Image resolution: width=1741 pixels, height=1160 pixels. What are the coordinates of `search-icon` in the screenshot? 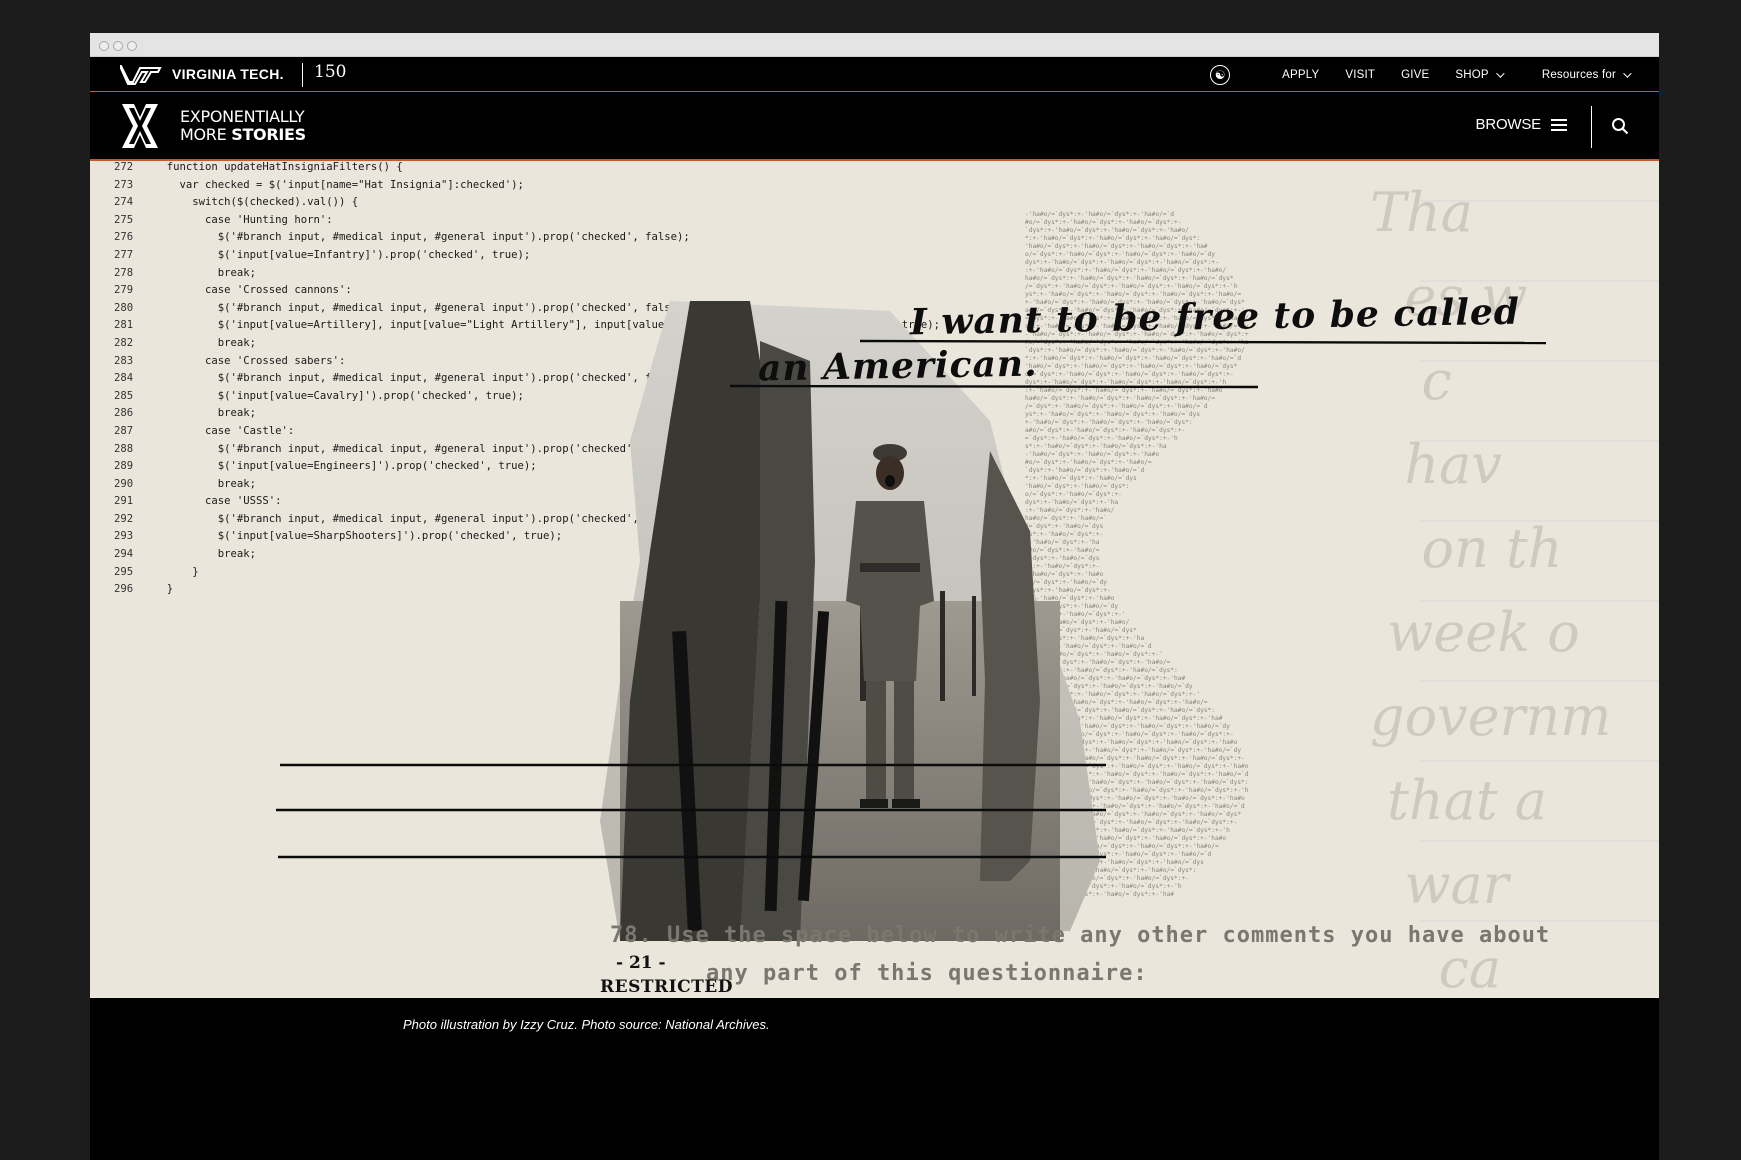 It's located at (1620, 126).